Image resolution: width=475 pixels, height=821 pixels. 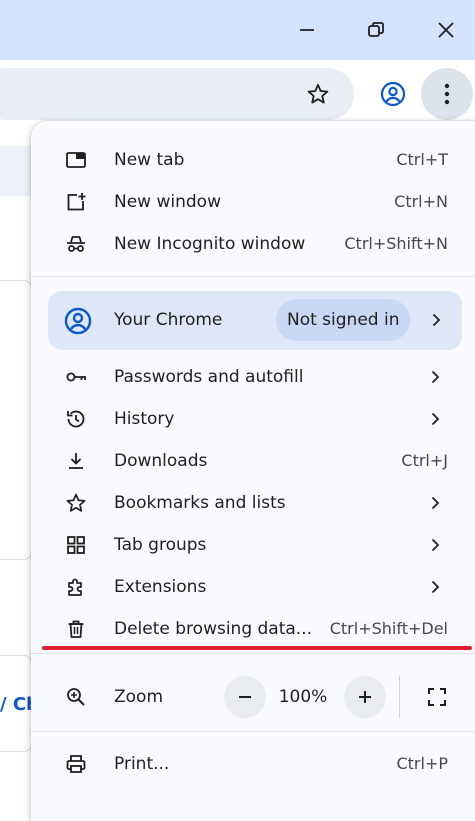 I want to click on print-icon, so click(x=76, y=764).